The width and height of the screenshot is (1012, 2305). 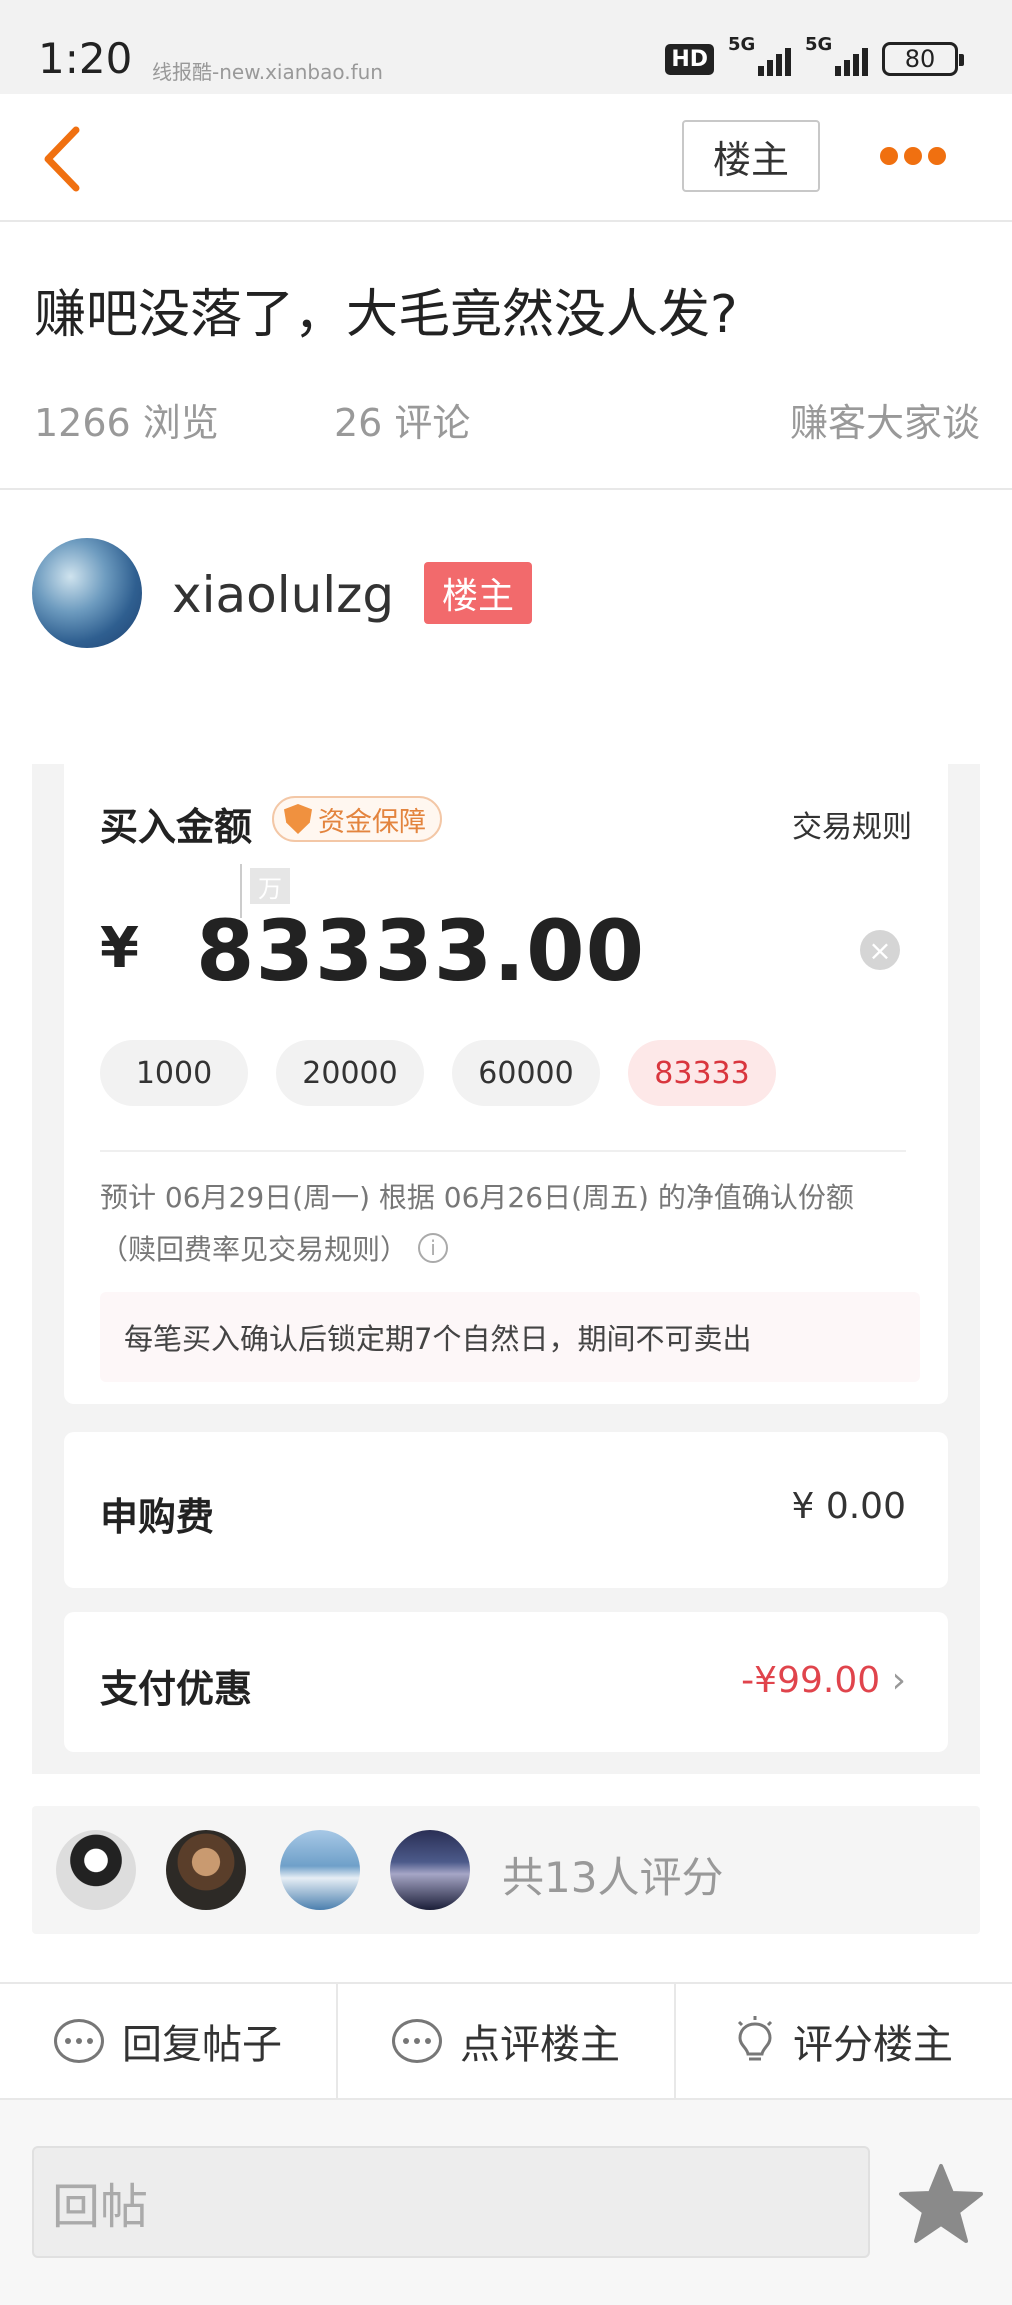 I want to click on amount-chips: 1000 20000 60000 83333, so click(x=438, y=1073).